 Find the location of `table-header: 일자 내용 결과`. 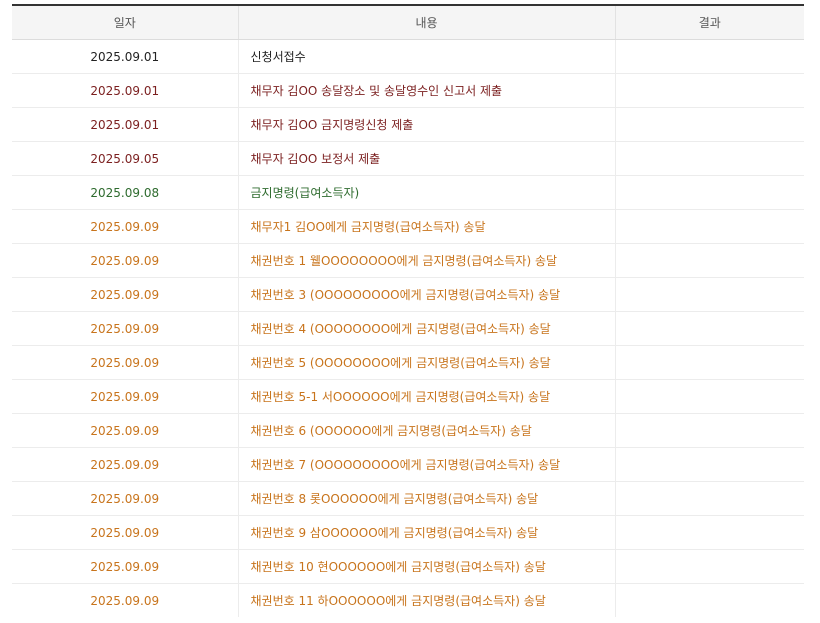

table-header: 일자 내용 결과 is located at coordinates (408, 22).